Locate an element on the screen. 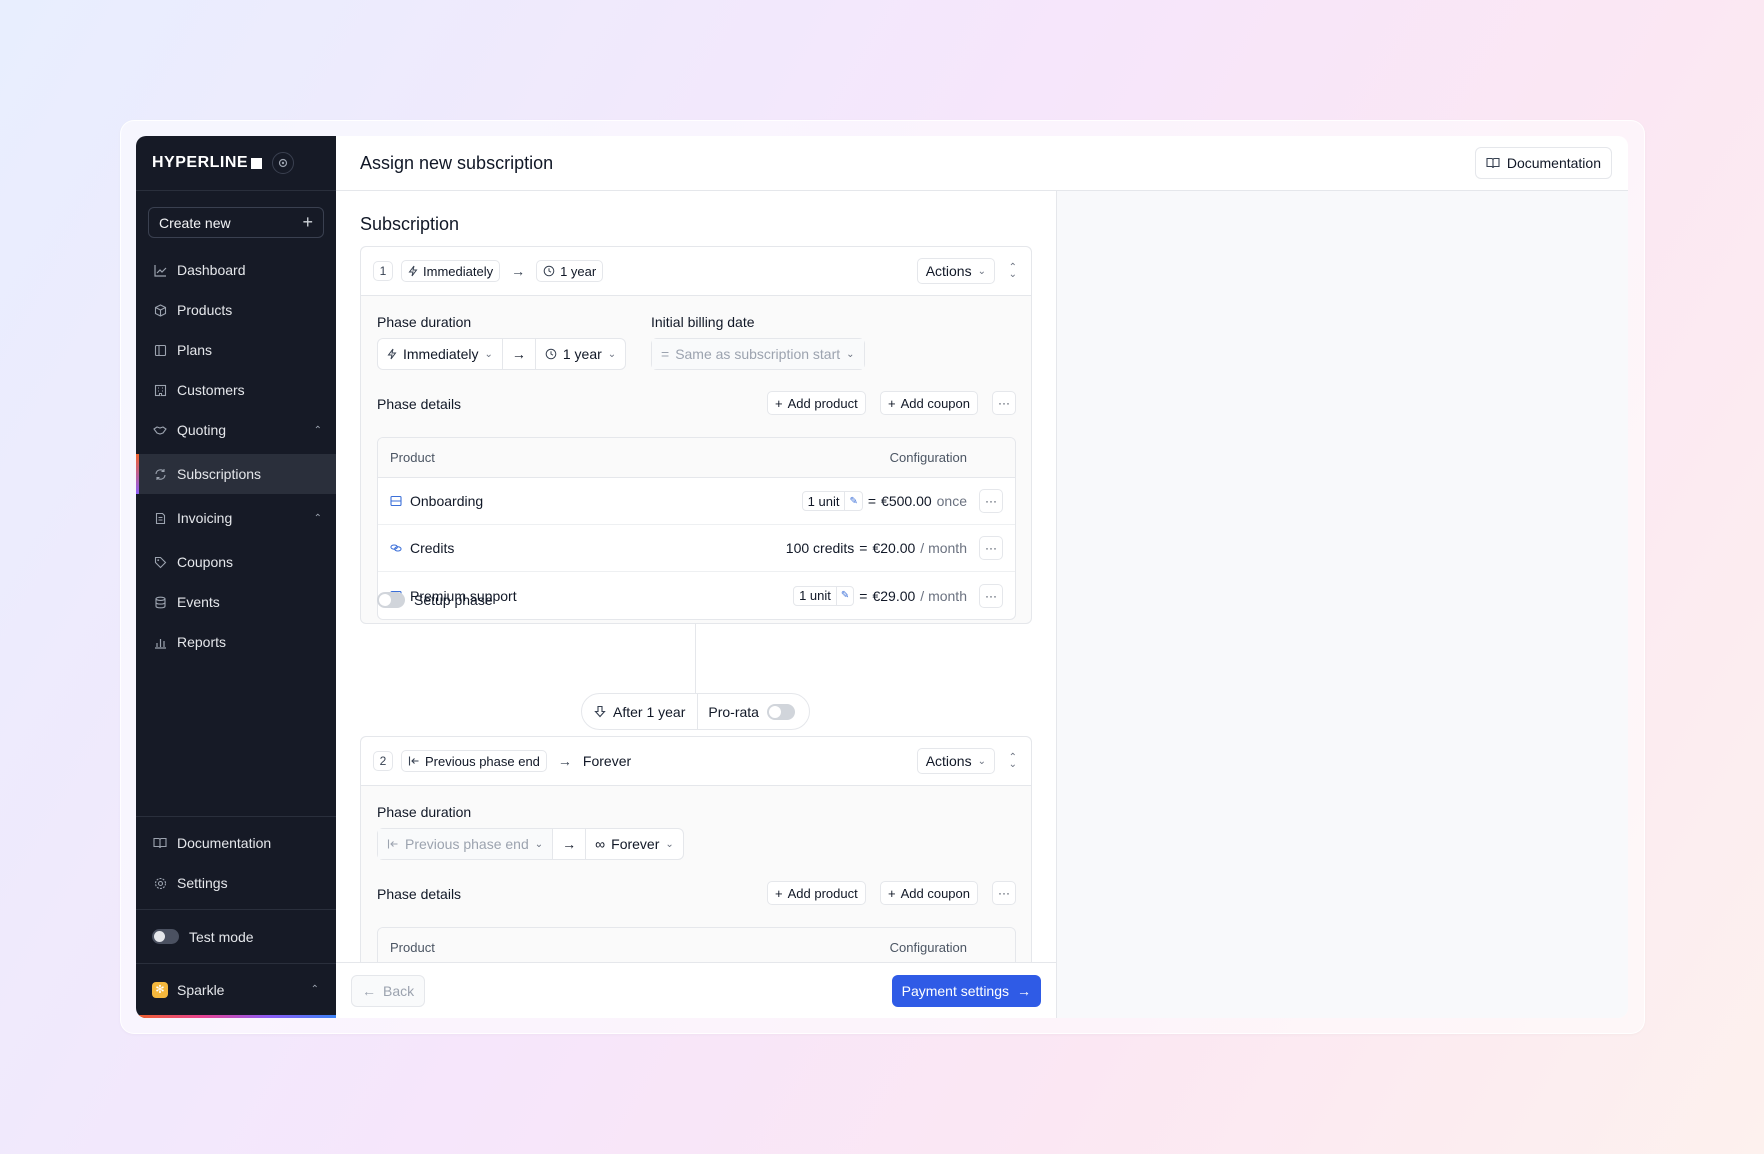  table-row: Credits 100 credits = €20.00 / month ··· is located at coordinates (696, 548).